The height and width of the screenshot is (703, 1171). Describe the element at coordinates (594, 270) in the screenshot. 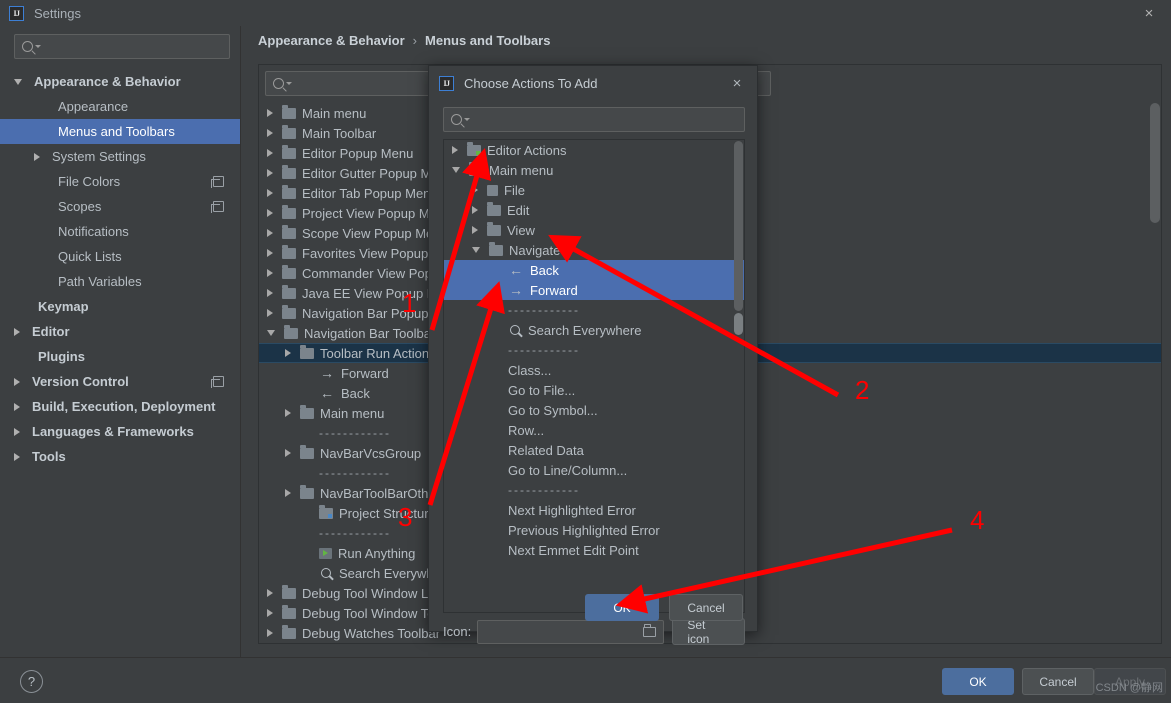

I see `tree-row: ← Back` at that location.